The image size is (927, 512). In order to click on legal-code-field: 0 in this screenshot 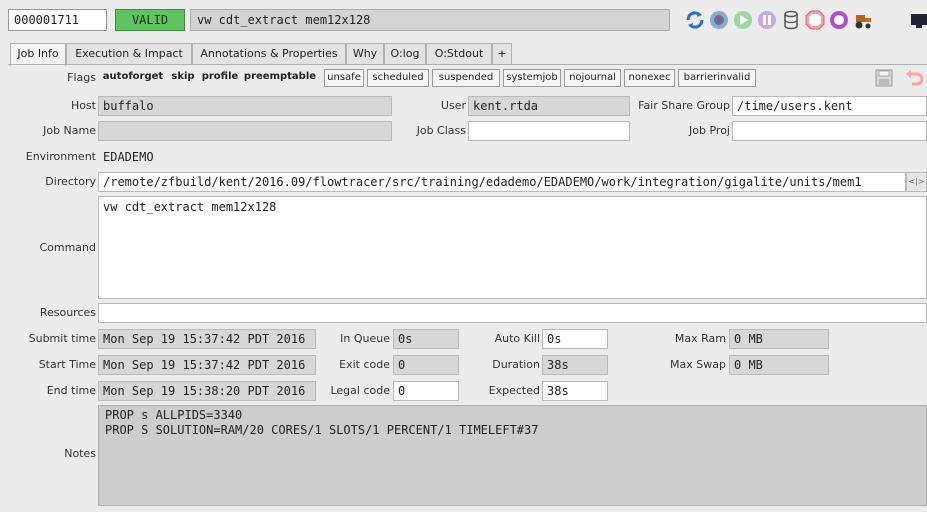, I will do `click(426, 391)`.